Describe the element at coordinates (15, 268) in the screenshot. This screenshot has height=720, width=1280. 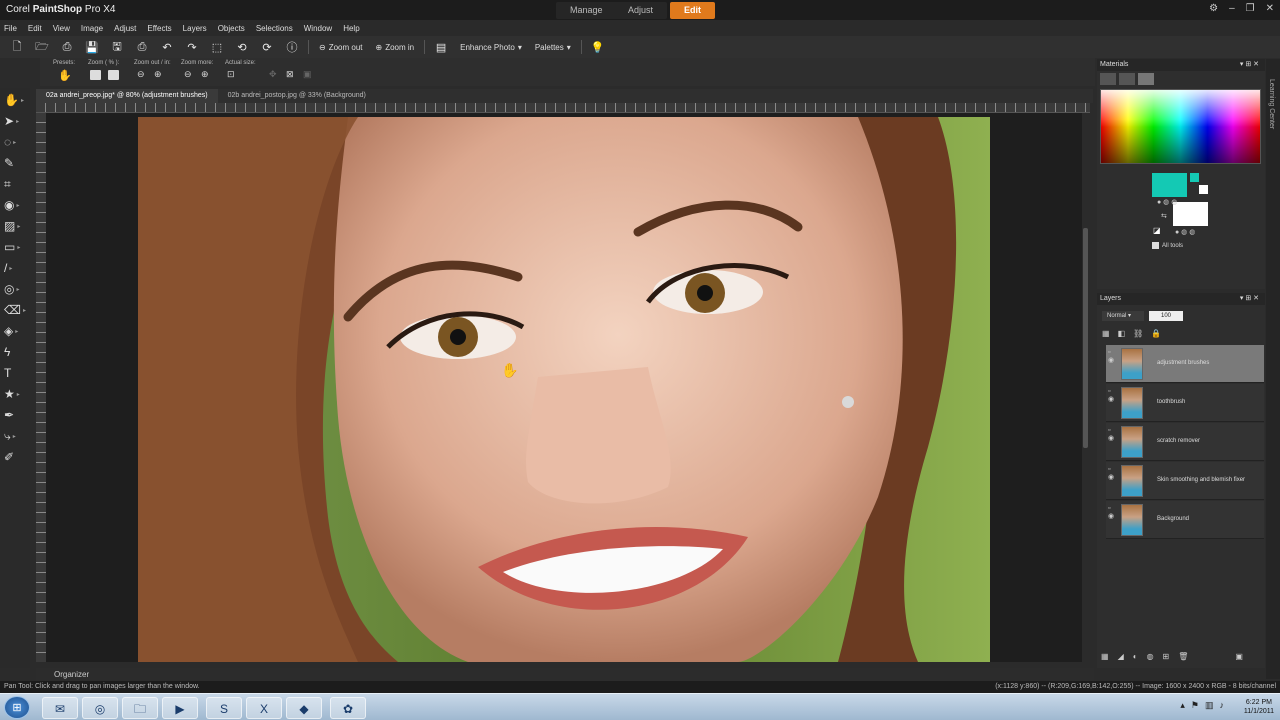
I see `brush-tool-icon: / ▸` at that location.